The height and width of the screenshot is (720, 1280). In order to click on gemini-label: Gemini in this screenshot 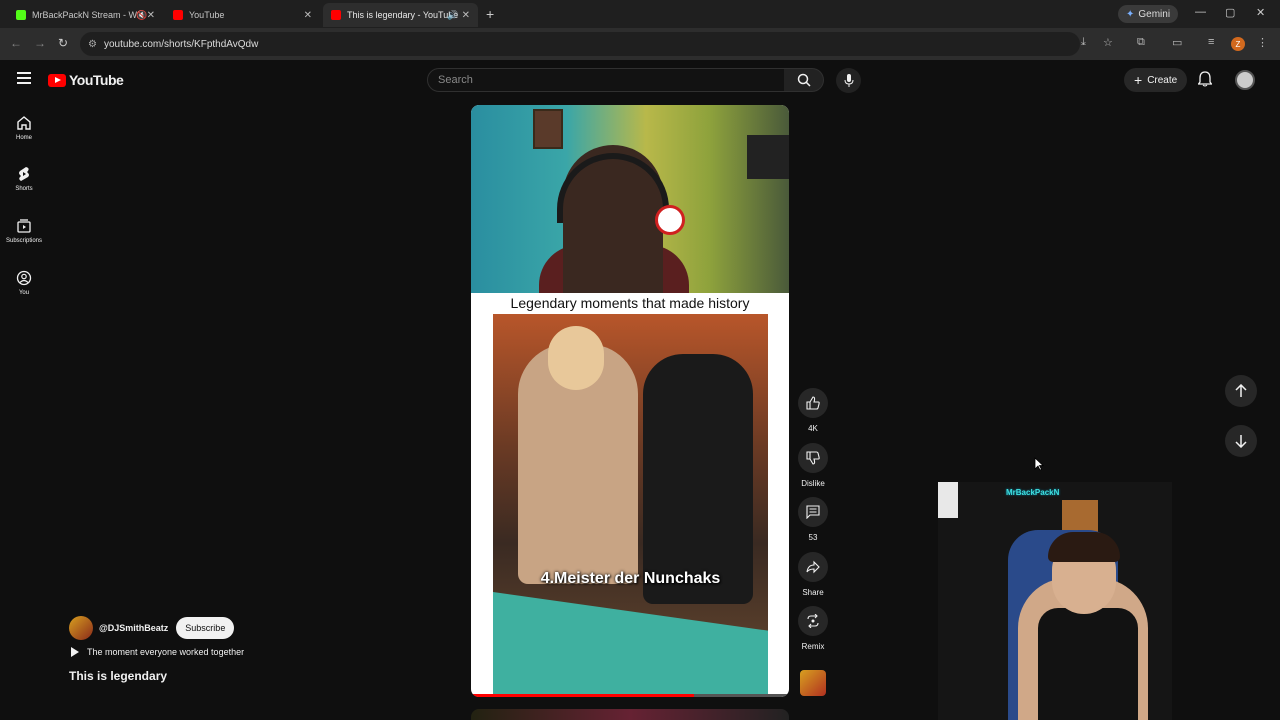, I will do `click(1154, 14)`.